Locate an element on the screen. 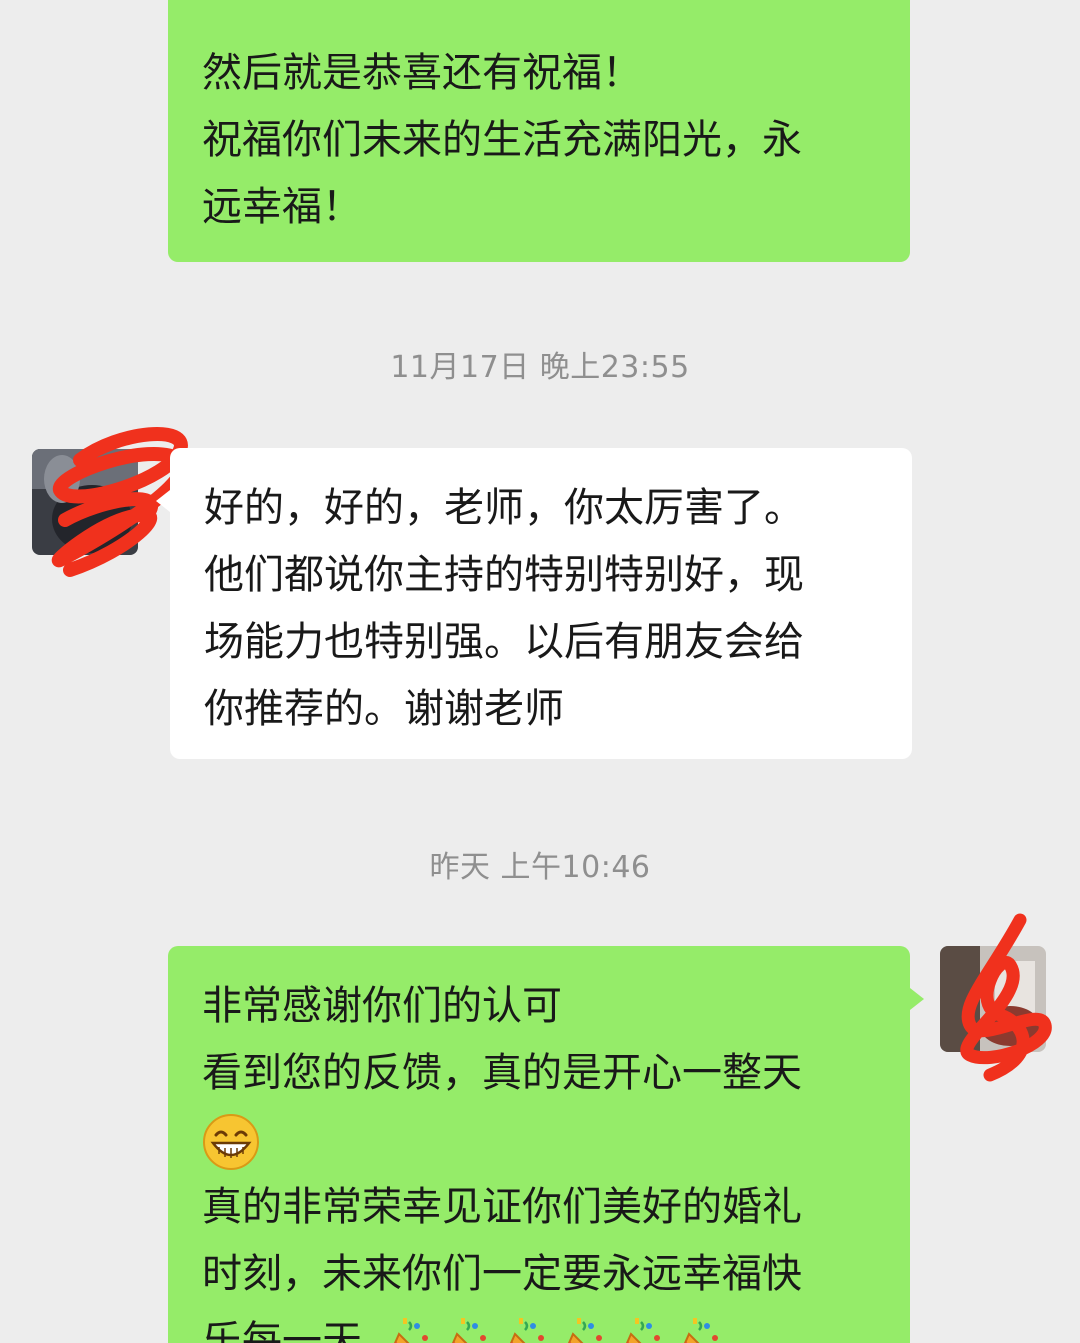  message-line: 你推荐的。谢谢老师 is located at coordinates (384, 709).